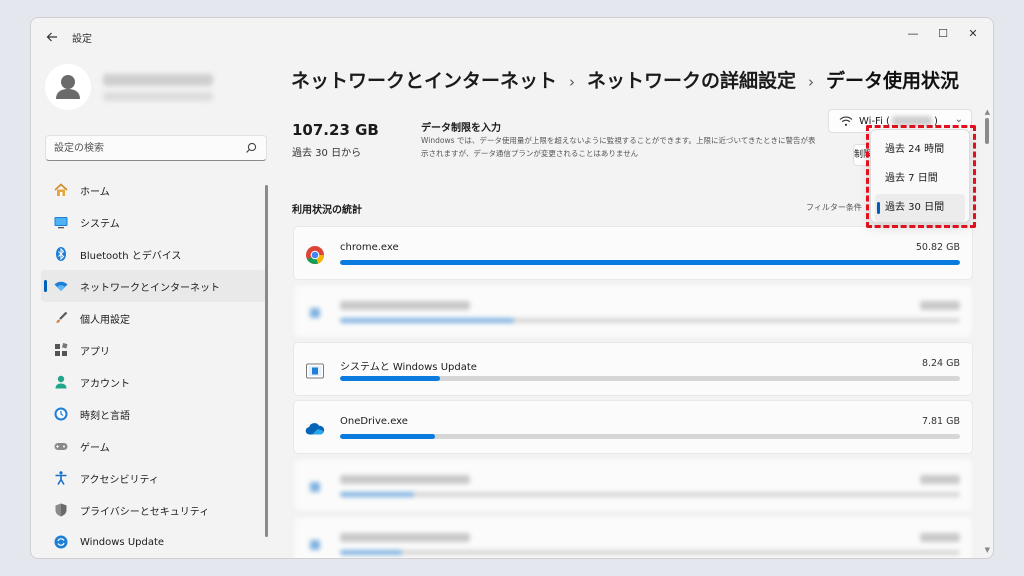 This screenshot has width=1024, height=576. Describe the element at coordinates (315, 371) in the screenshot. I see `windows-update-app-icon` at that location.